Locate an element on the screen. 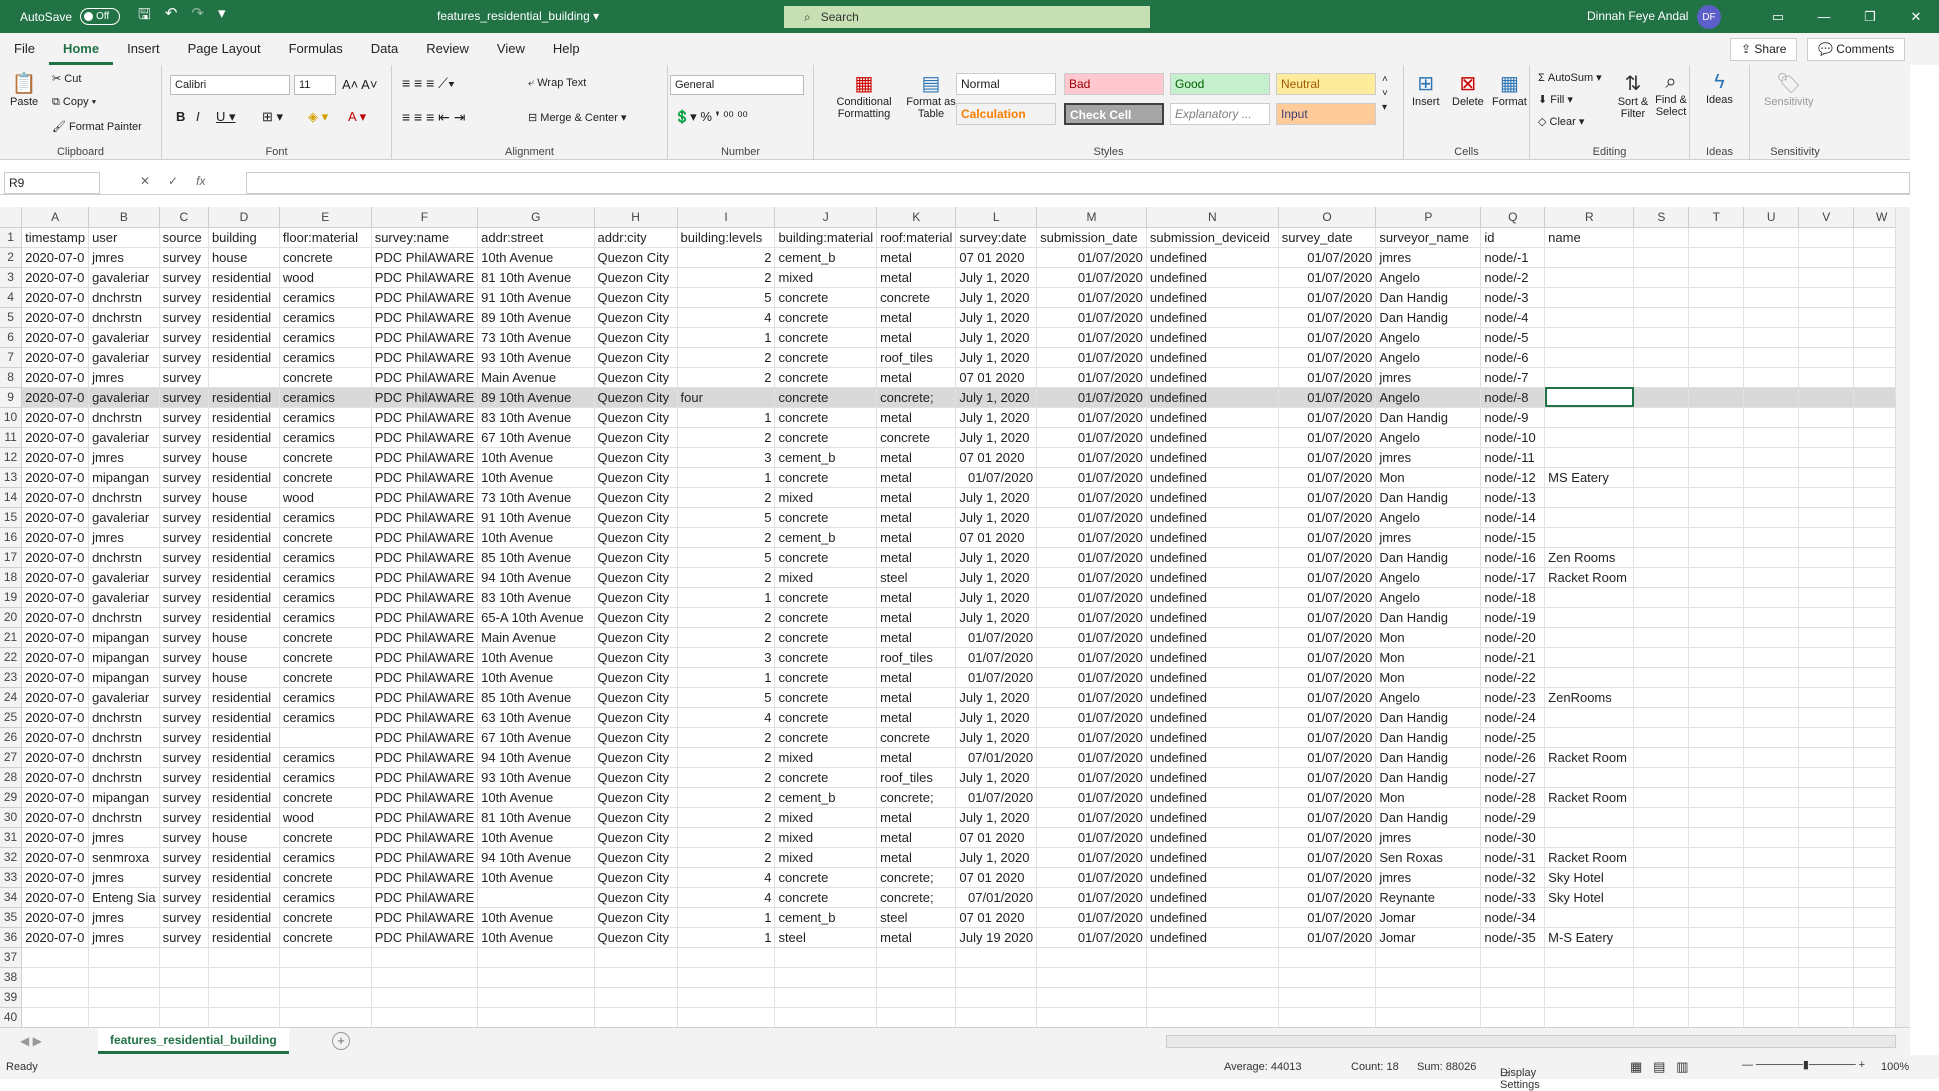  cell: 4 is located at coordinates (726, 317).